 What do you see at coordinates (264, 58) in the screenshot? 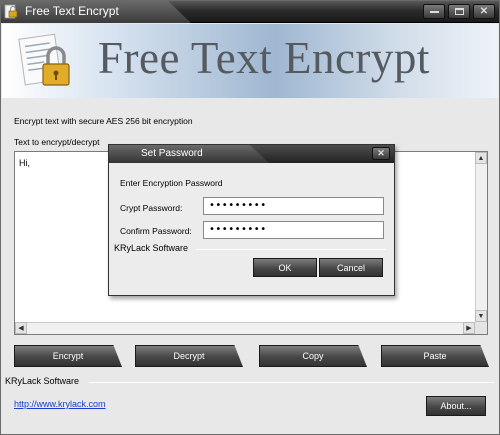
I see `banner-title: Free Text Encrypt` at bounding box center [264, 58].